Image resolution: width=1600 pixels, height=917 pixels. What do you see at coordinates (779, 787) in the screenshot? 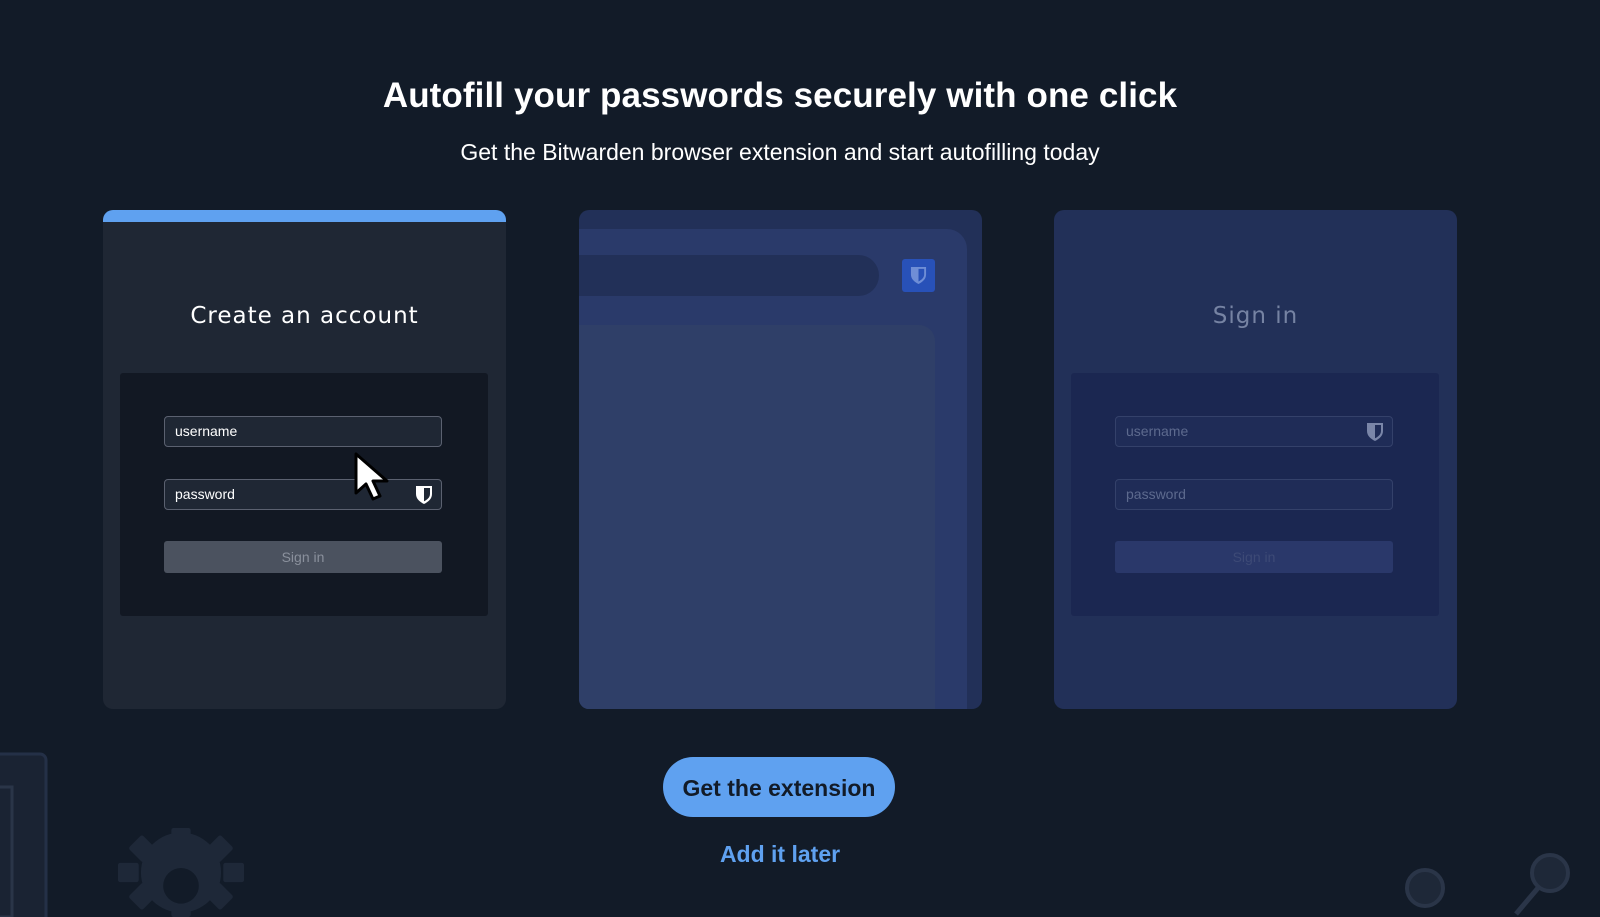
I see `get-extension-button: Get the extension` at bounding box center [779, 787].